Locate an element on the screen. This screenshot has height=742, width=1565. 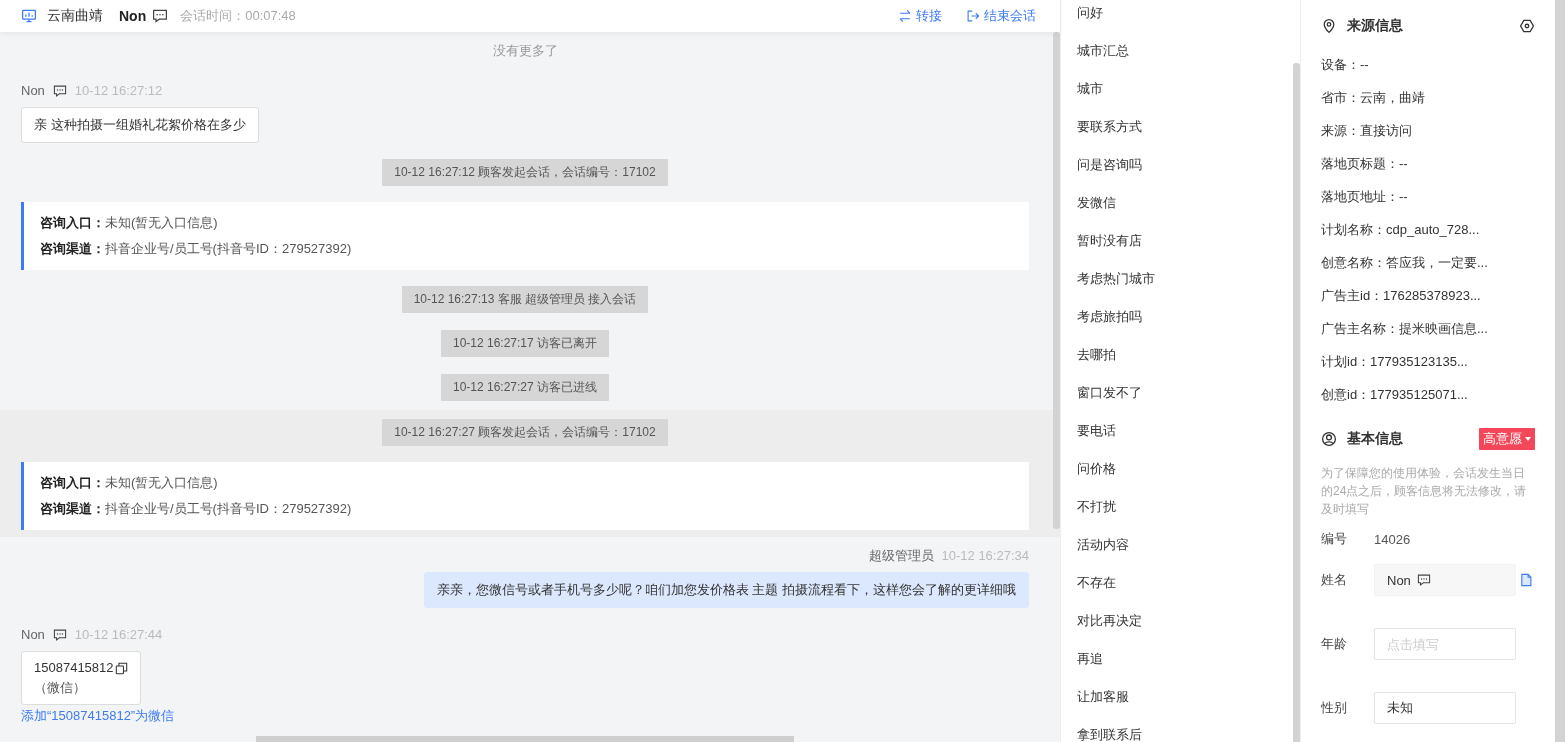
end-session-button: 结束会话 is located at coordinates (1001, 16).